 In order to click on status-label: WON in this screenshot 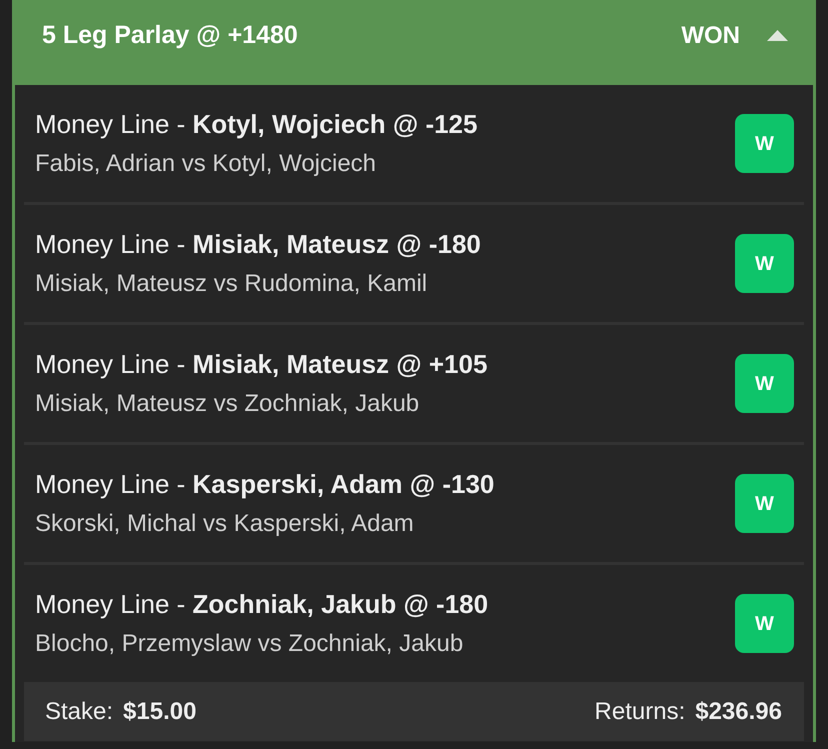, I will do `click(710, 35)`.